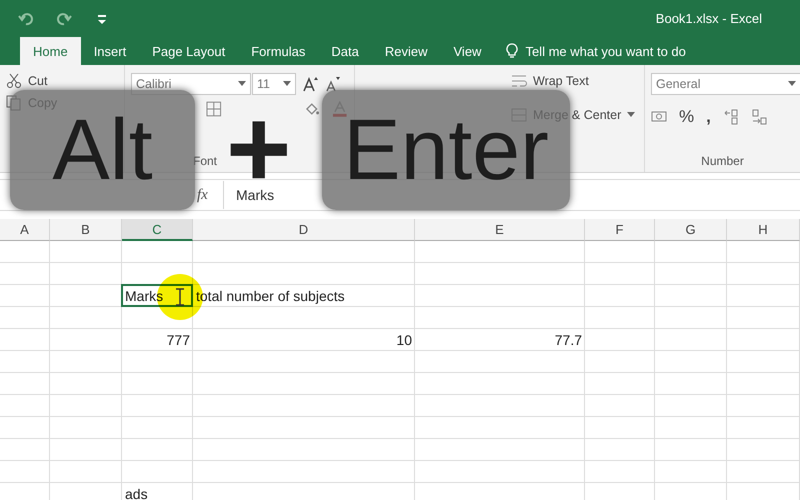  I want to click on column-header: B, so click(86, 230).